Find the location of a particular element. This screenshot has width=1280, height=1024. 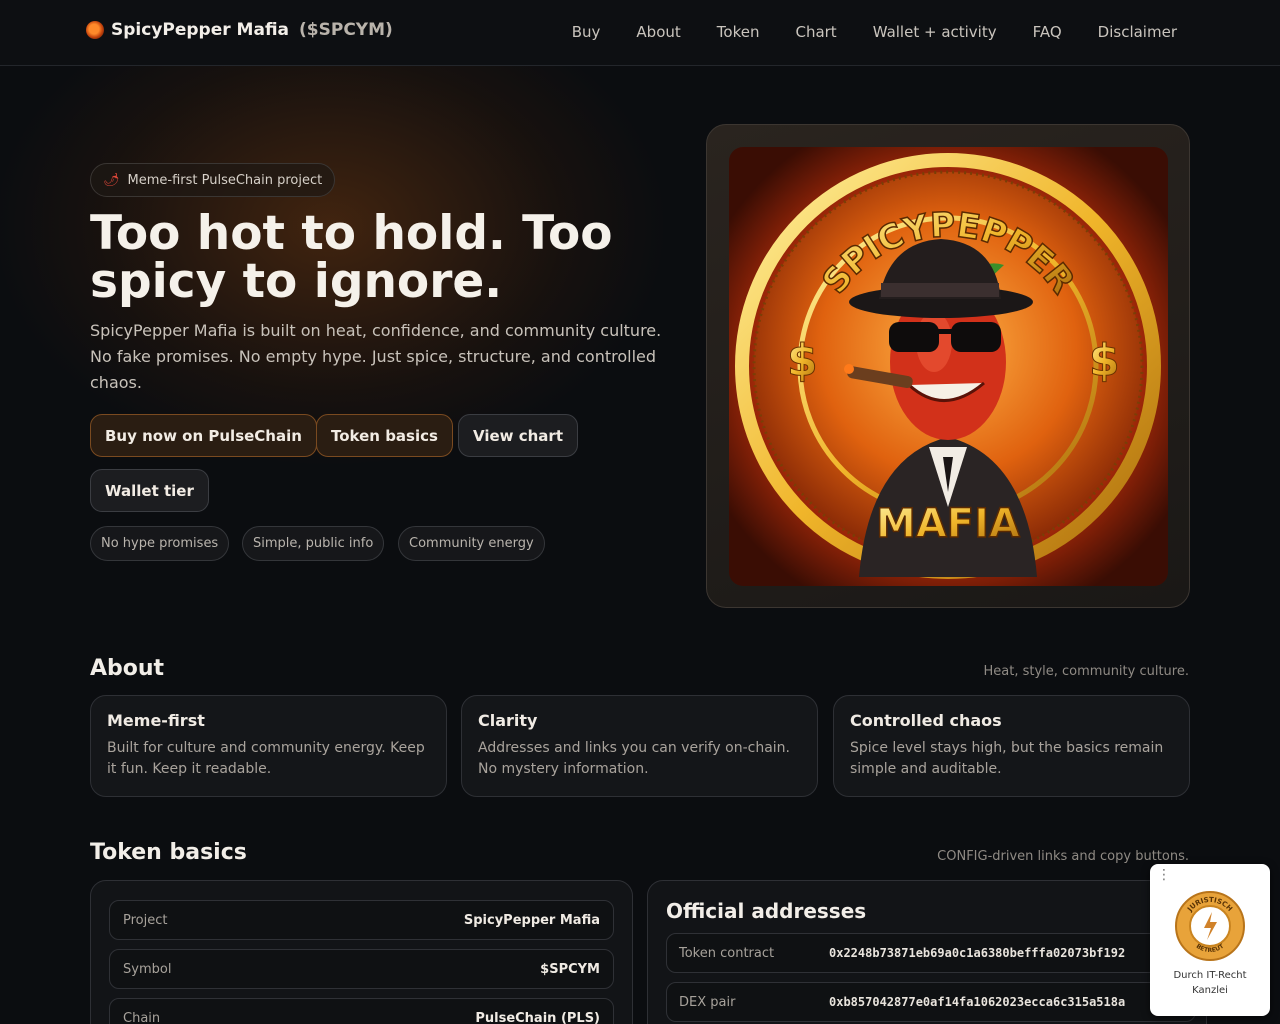

nav-buy: Buy is located at coordinates (586, 32).